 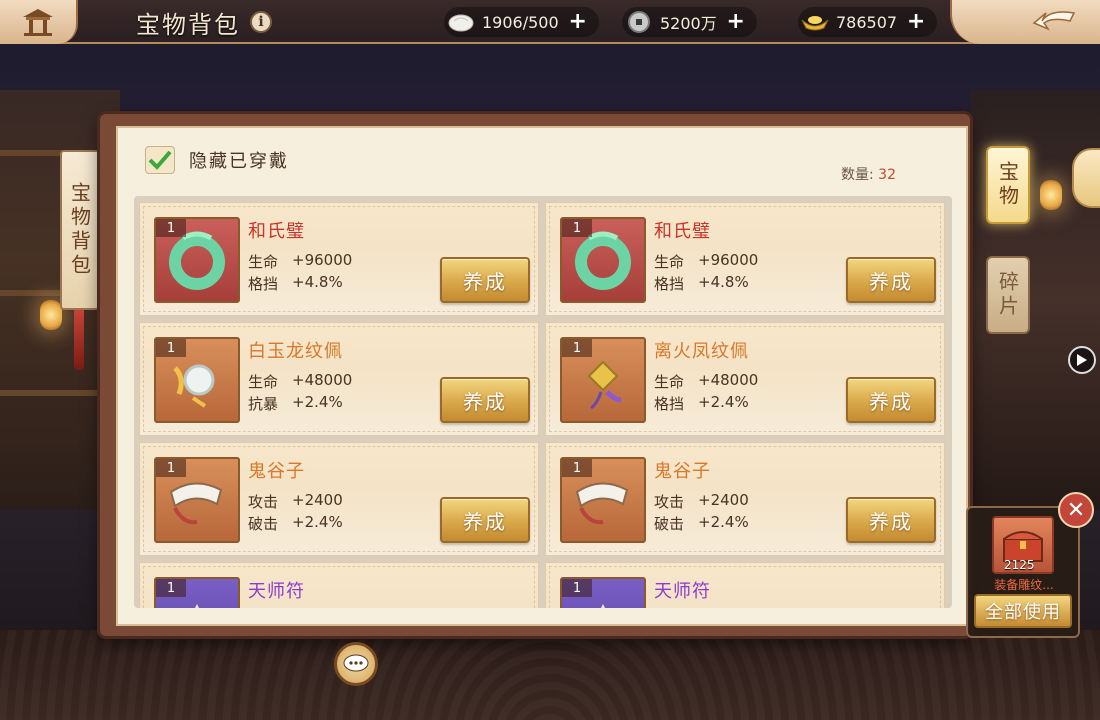 I want to click on hide-equipped-label: 隐藏已穿戴, so click(x=239, y=161).